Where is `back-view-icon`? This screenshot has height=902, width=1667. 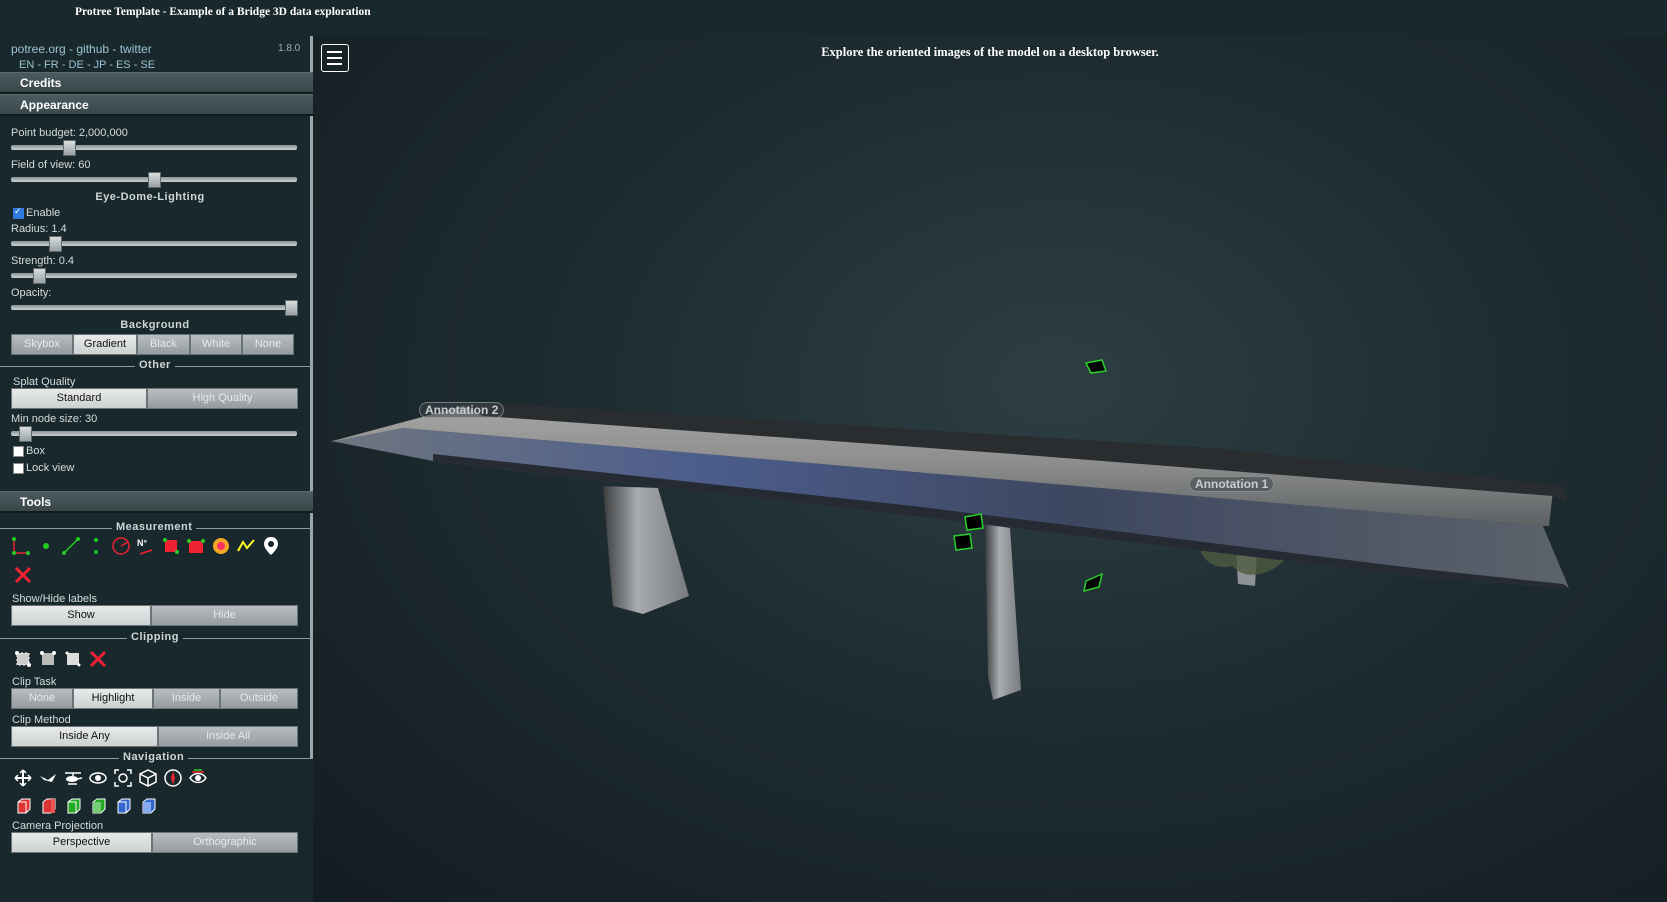
back-view-icon is located at coordinates (98, 806).